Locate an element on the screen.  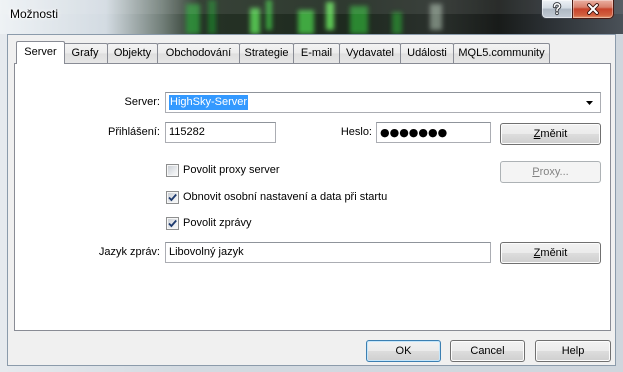
change-language-button: Změnit is located at coordinates (550, 253).